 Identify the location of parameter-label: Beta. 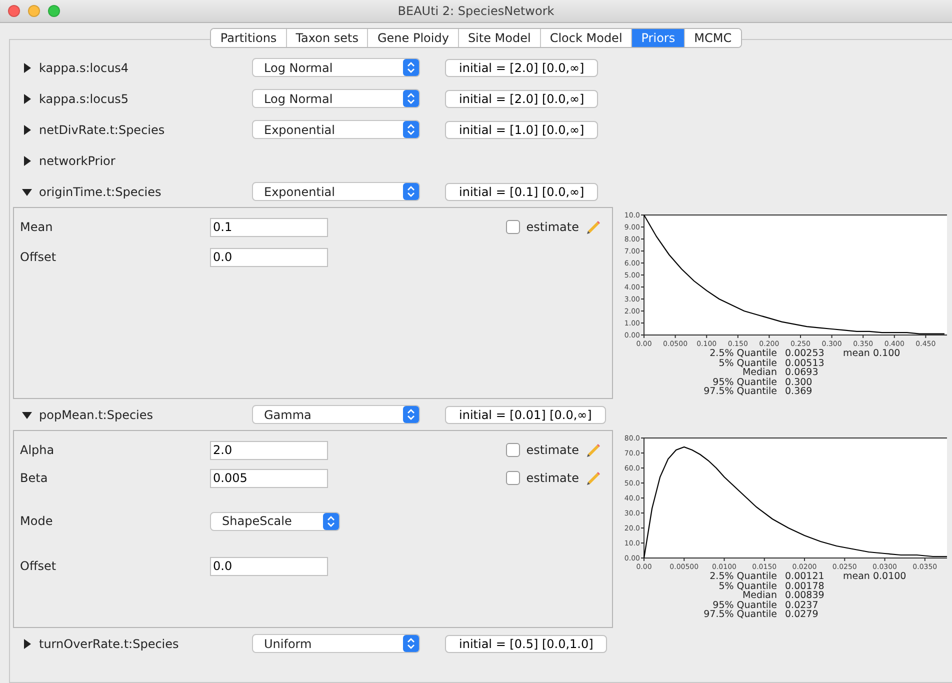
(34, 478).